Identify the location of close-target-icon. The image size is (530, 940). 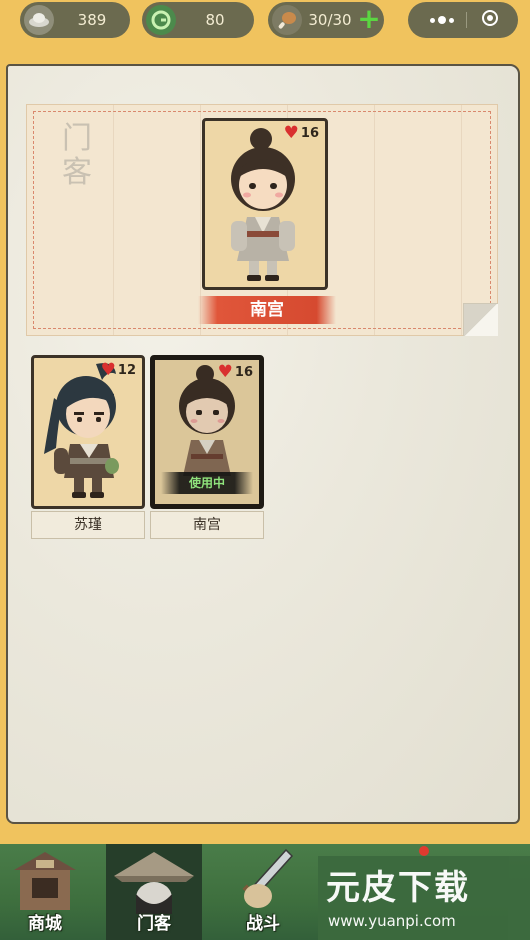
(490, 18).